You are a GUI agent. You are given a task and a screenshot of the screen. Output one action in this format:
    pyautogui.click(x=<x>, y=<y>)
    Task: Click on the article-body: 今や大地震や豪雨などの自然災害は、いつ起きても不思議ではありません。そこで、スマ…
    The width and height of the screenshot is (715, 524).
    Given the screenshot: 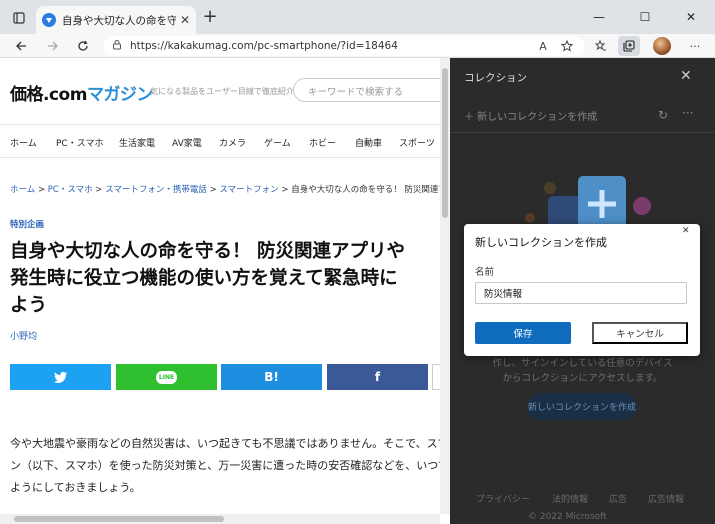 What is the action you would take?
    pyautogui.click(x=230, y=465)
    